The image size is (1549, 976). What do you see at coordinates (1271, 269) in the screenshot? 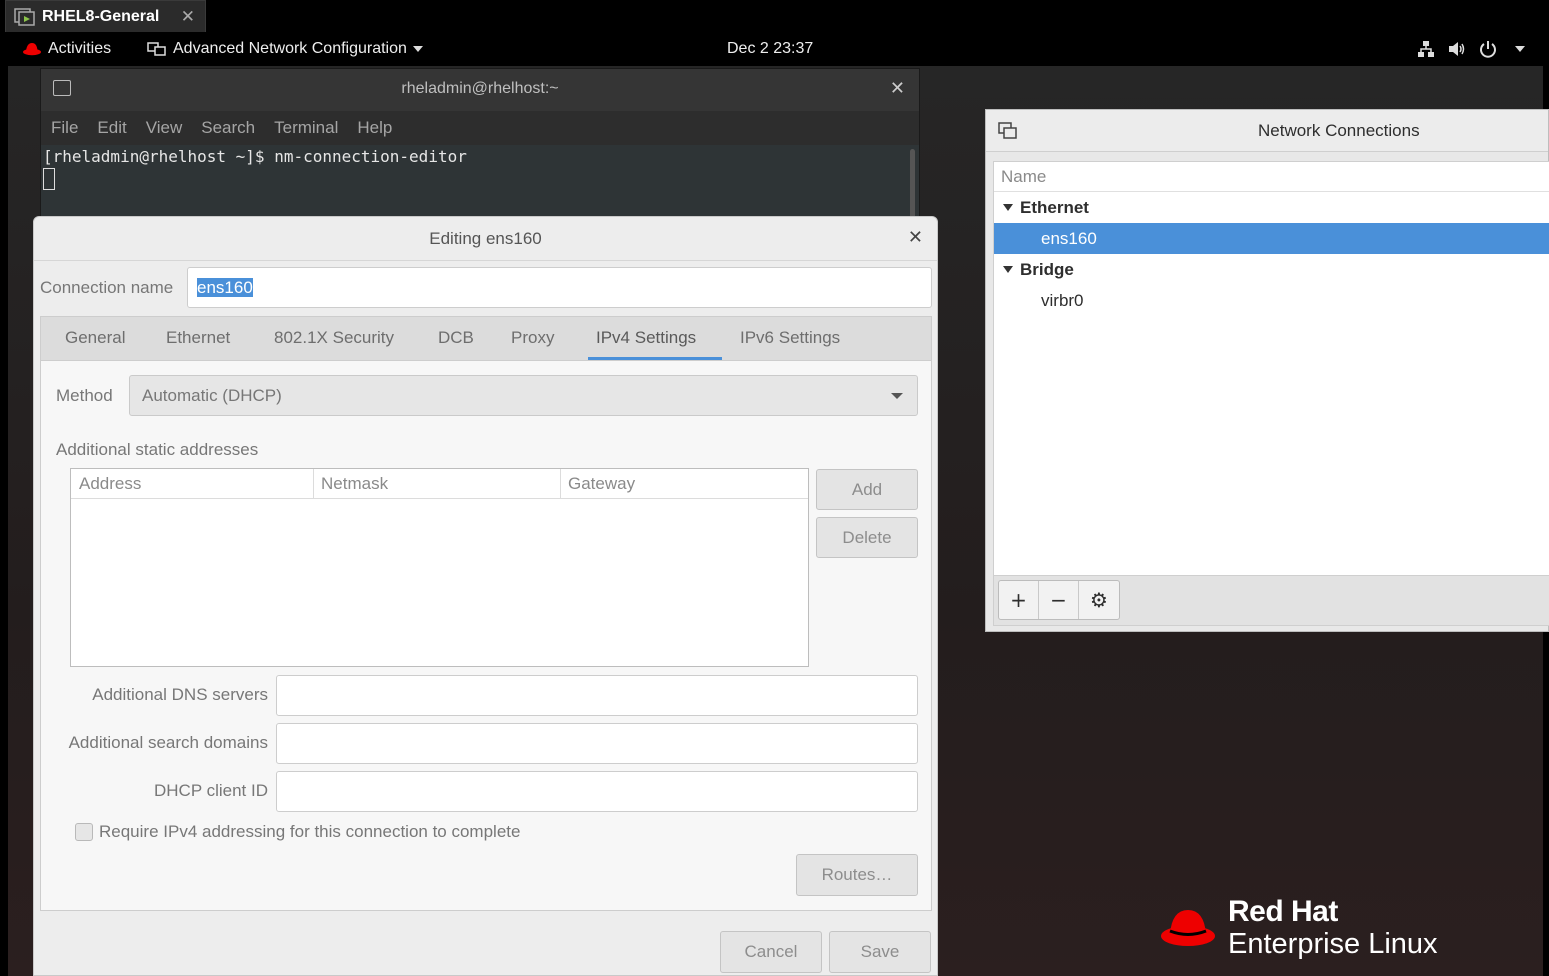
I see `group-row-bridge: Bridge` at bounding box center [1271, 269].